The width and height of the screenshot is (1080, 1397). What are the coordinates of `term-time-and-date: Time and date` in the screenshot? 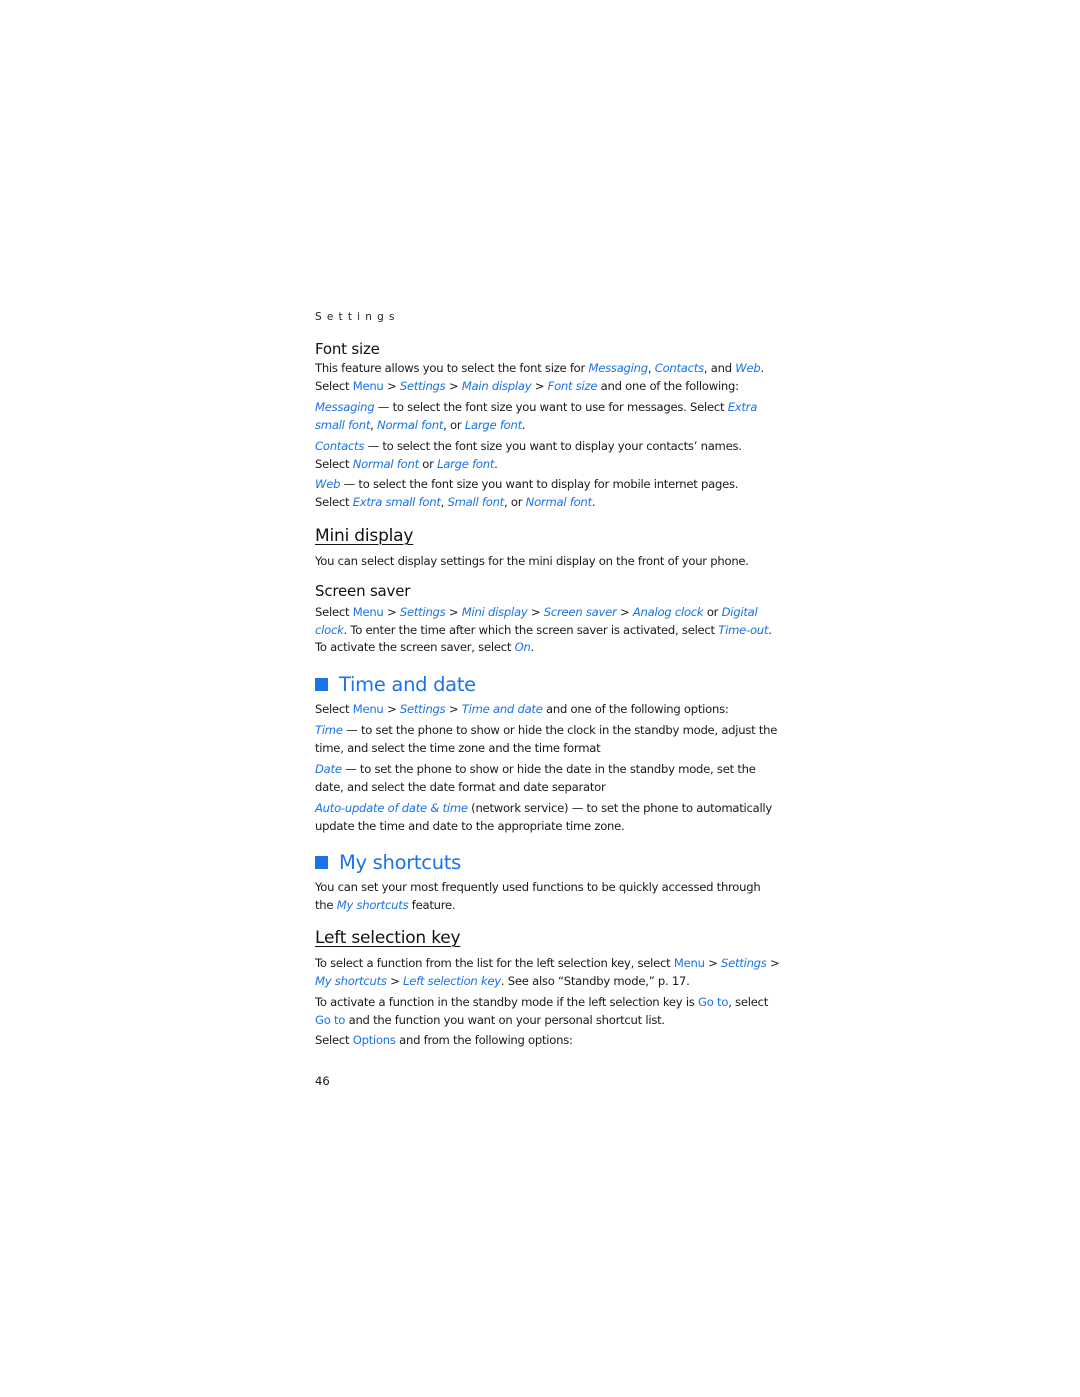 It's located at (502, 709).